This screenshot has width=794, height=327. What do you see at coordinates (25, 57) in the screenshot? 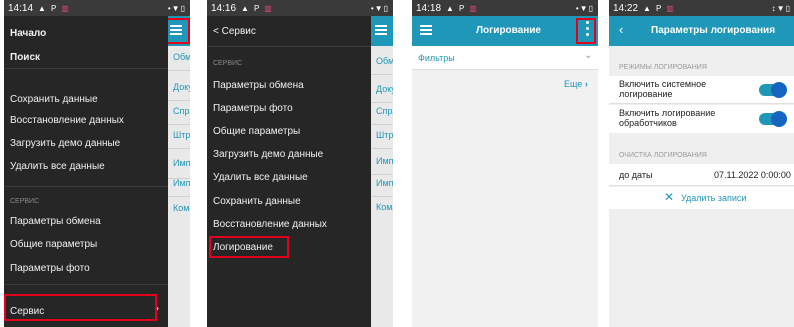
I see `drawer-item-search: Поиск` at bounding box center [25, 57].